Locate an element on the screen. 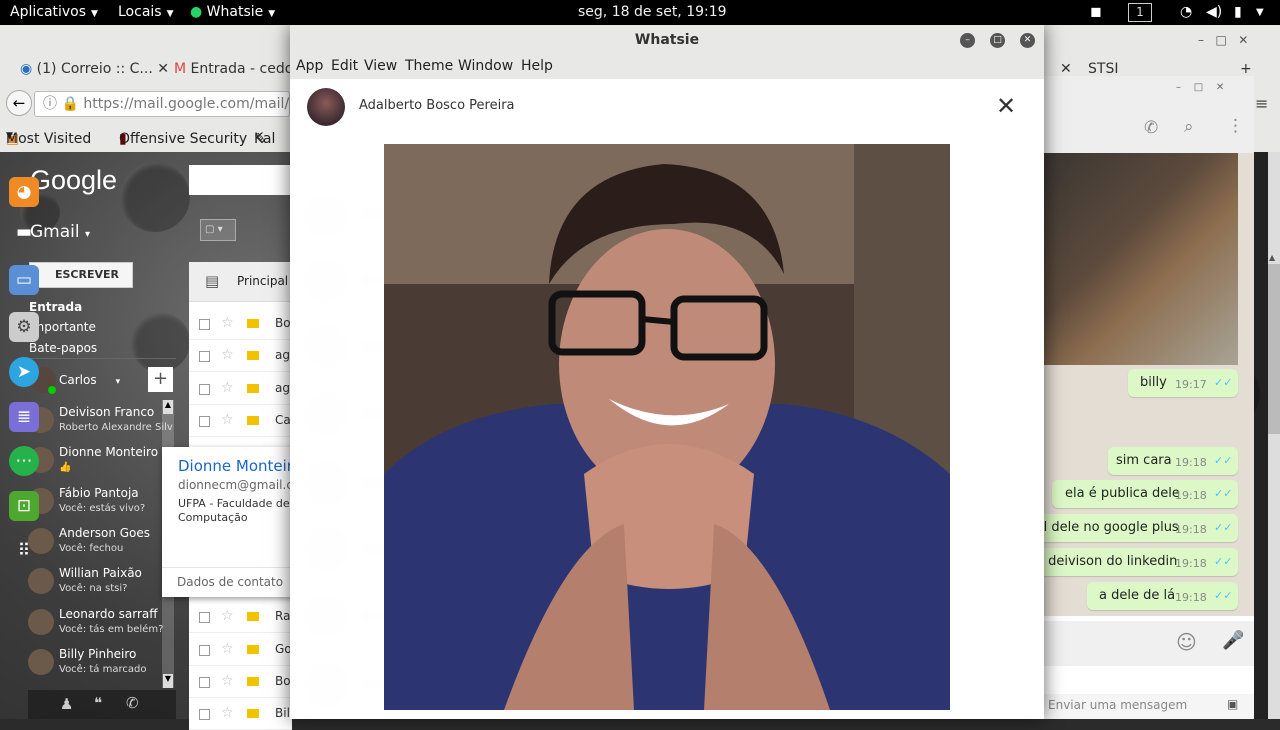 The height and width of the screenshot is (730, 1280). system-menu-caret-icon: ▼ is located at coordinates (1260, 12).